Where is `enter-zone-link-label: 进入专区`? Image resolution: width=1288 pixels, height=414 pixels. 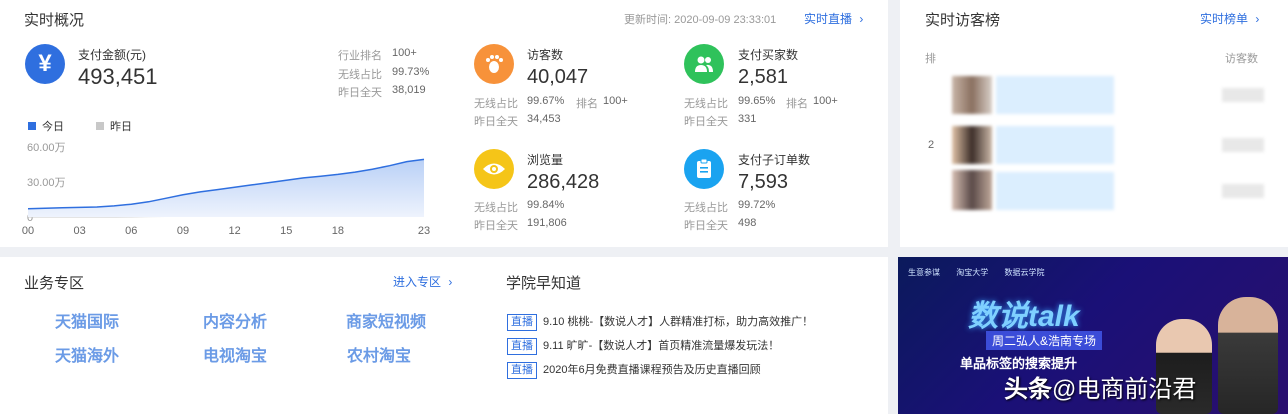 enter-zone-link-label: 进入专区 is located at coordinates (417, 282).